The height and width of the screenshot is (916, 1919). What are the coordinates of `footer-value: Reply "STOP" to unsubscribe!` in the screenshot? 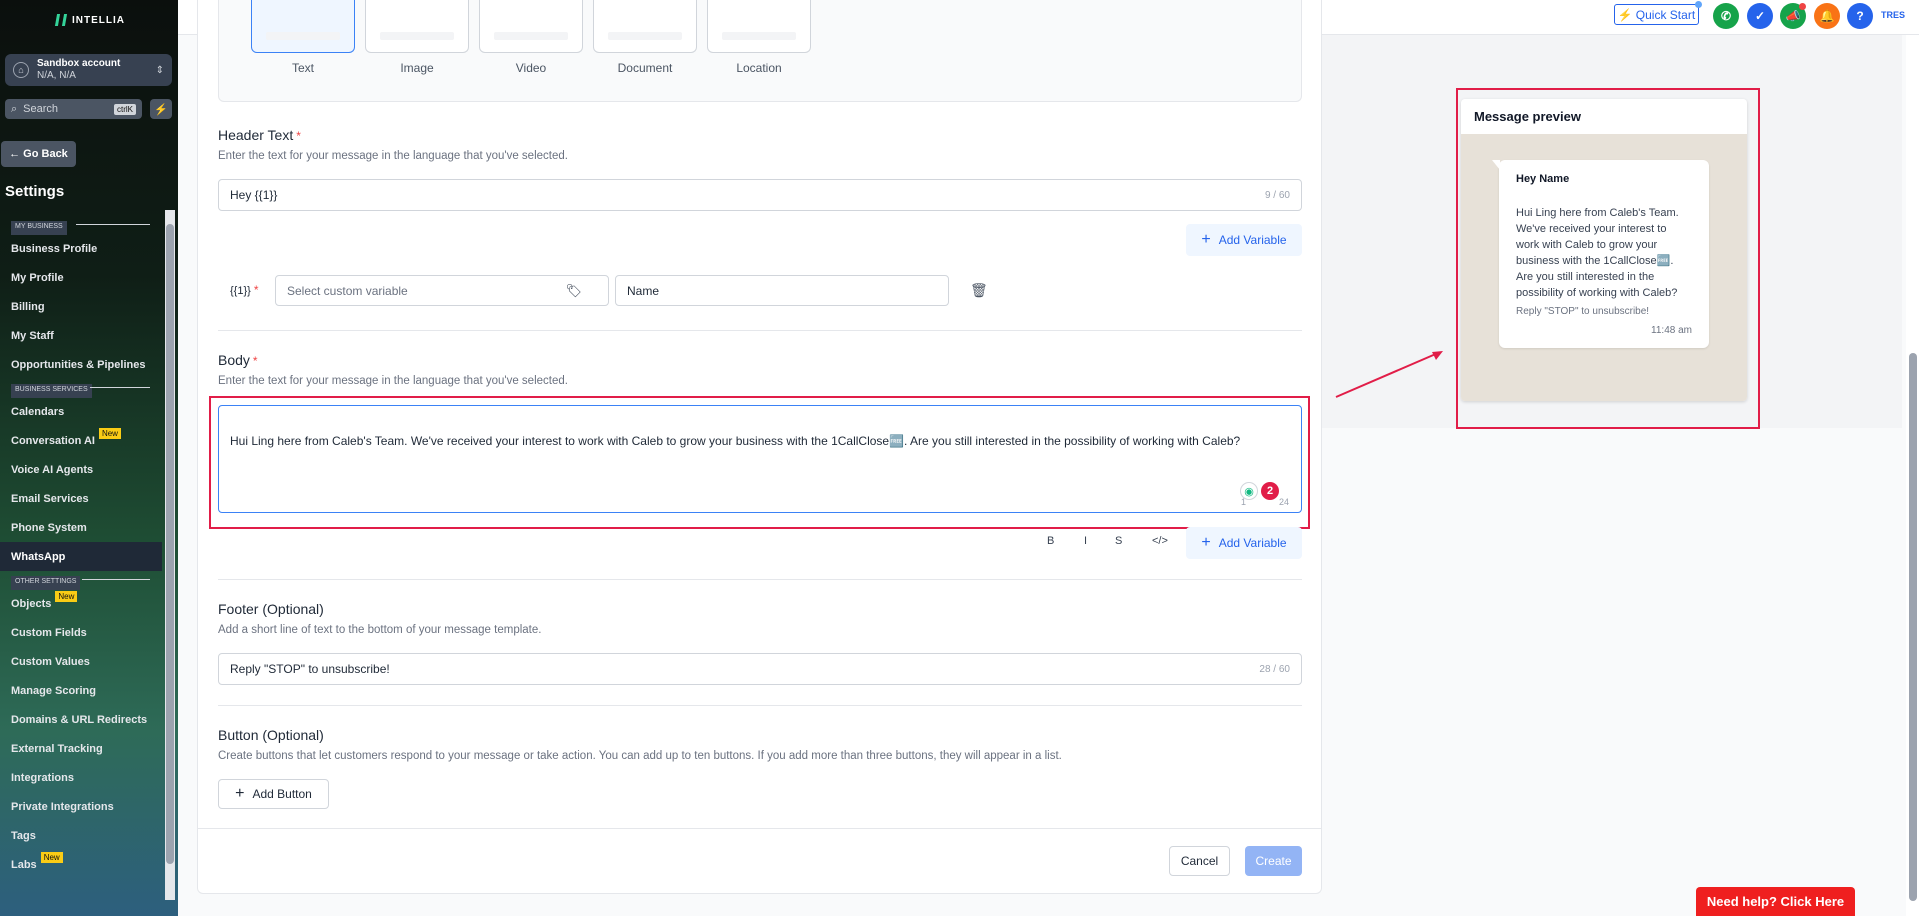 It's located at (310, 669).